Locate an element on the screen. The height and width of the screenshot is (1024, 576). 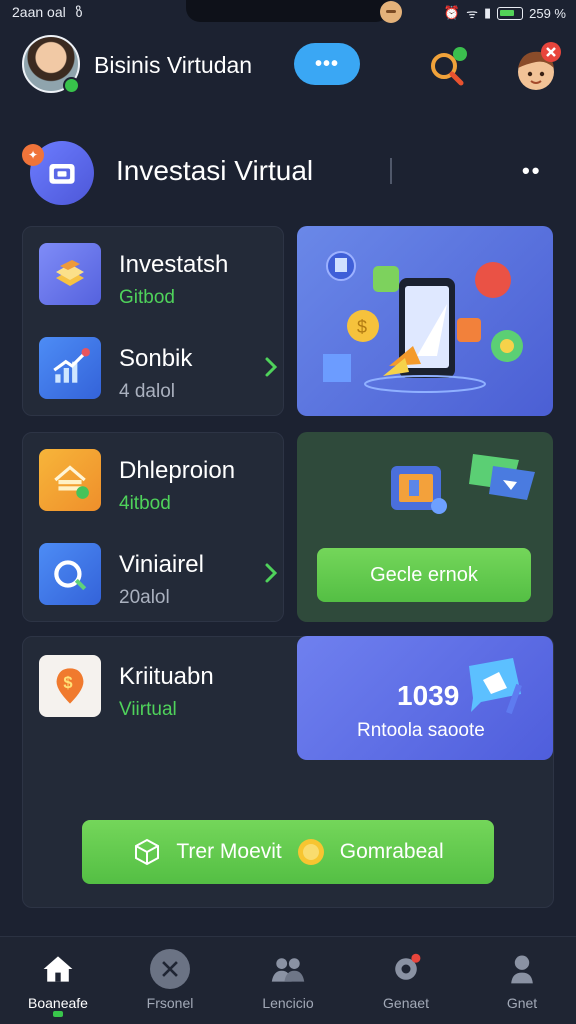
notification-avatar-button is located at coordinates (537, 67).